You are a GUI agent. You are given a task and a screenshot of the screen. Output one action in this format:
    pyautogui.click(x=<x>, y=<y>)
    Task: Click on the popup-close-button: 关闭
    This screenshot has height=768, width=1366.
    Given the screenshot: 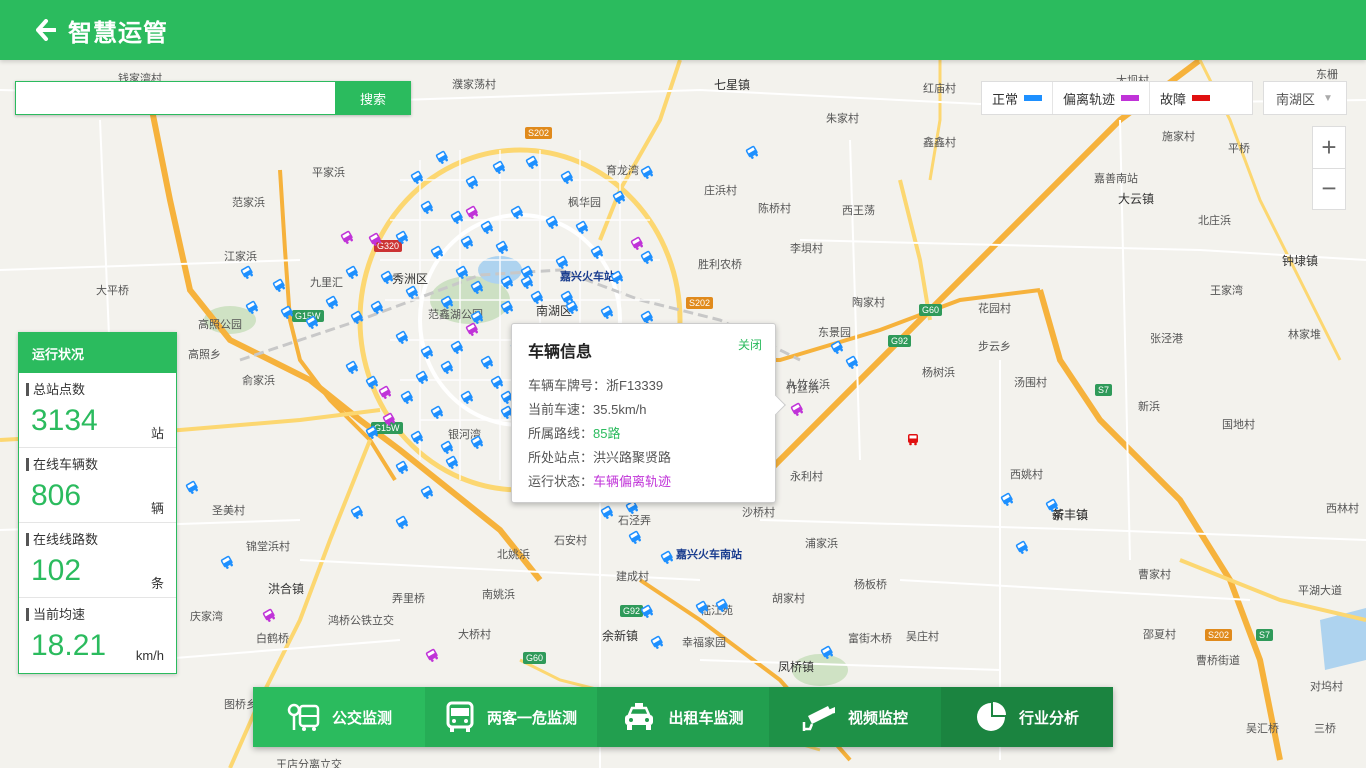 What is the action you would take?
    pyautogui.click(x=750, y=344)
    